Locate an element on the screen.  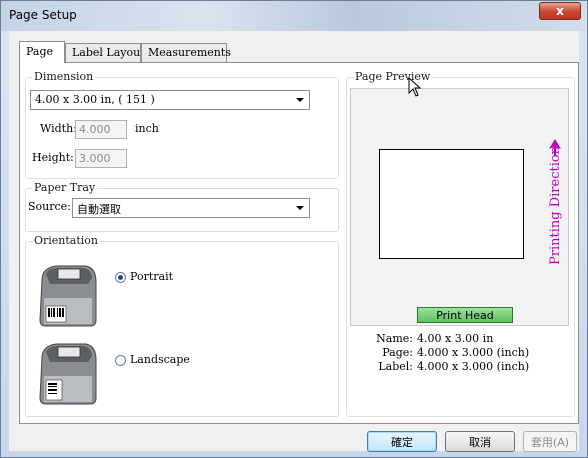
close-button: x is located at coordinates (560, 11).